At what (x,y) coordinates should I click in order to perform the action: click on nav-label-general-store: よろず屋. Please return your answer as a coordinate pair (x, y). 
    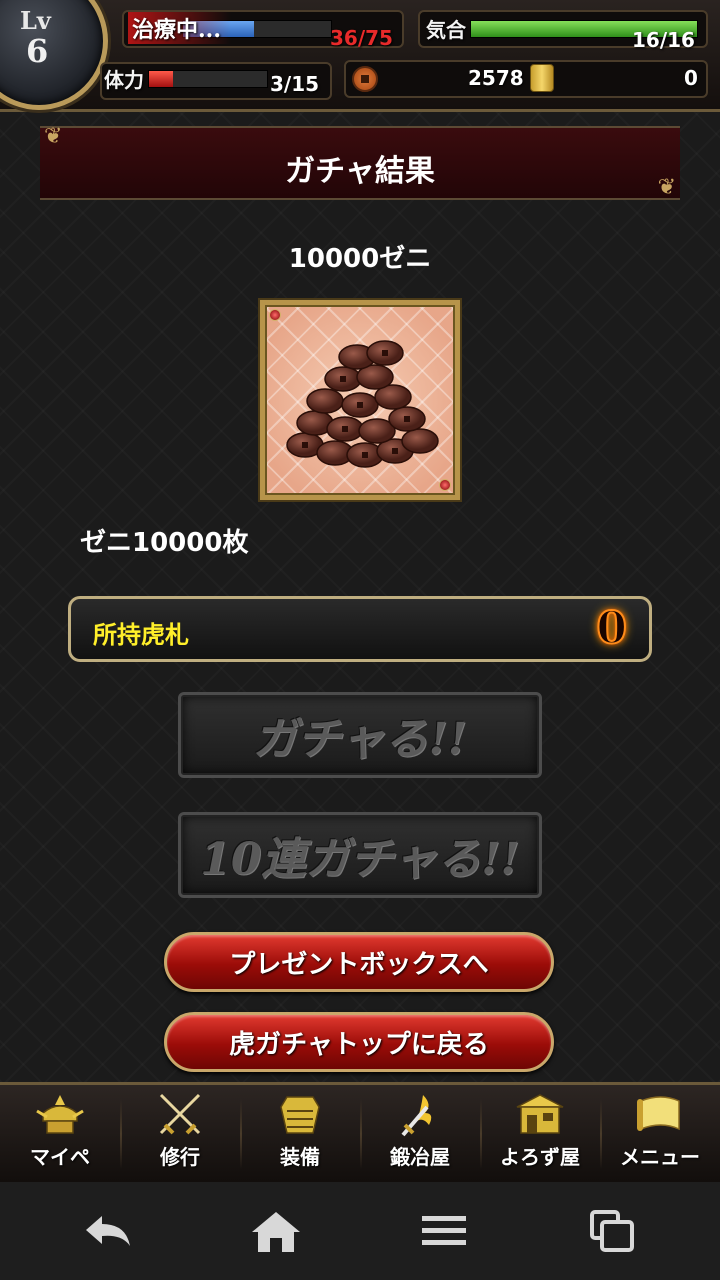
    Looking at the image, I should click on (540, 1157).